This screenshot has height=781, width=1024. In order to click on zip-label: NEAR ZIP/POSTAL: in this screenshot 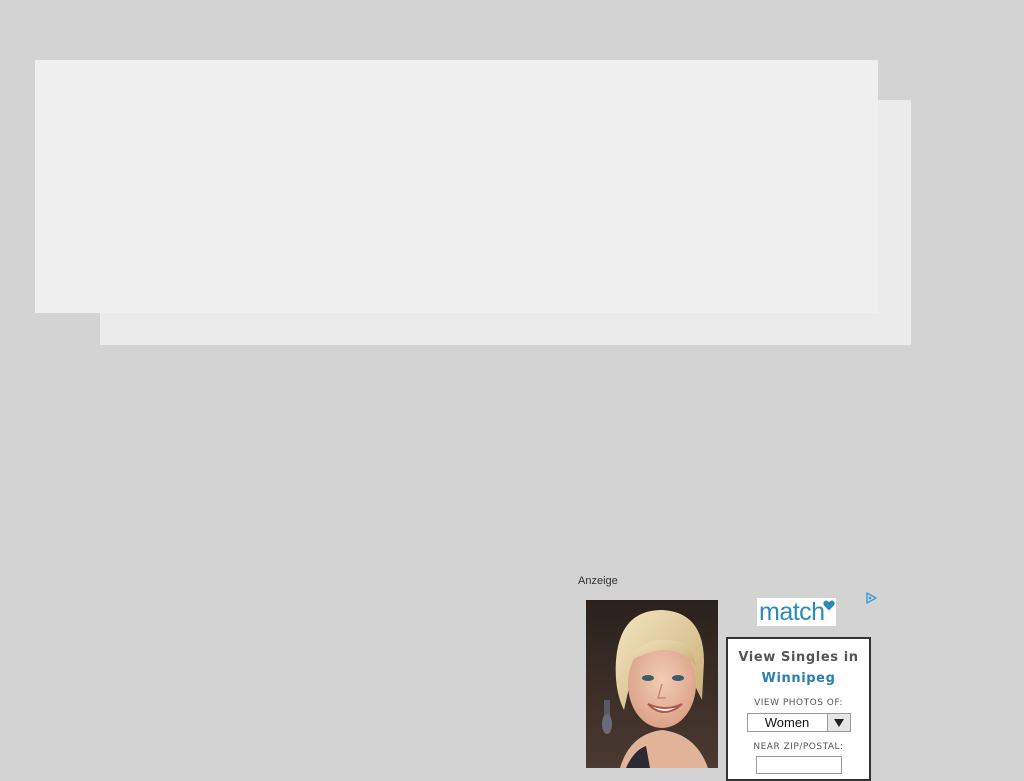, I will do `click(798, 747)`.